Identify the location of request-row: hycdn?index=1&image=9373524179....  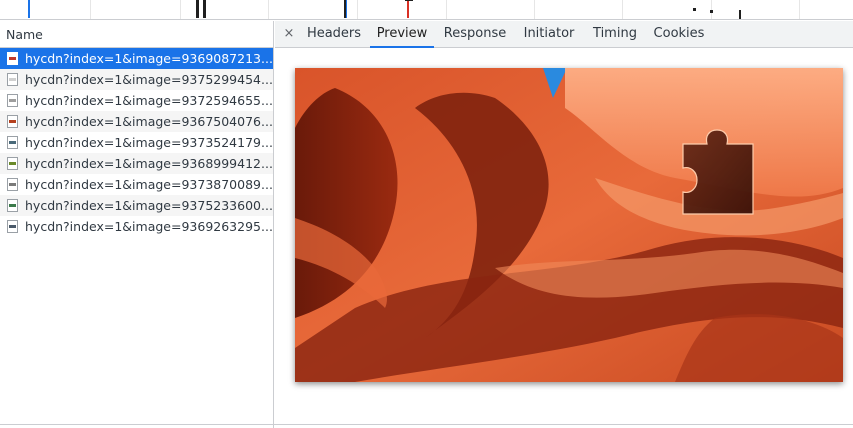
(136, 142).